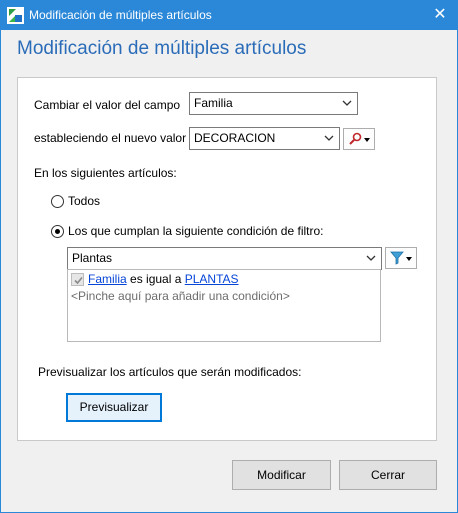 The width and height of the screenshot is (458, 513). What do you see at coordinates (235, 138) in the screenshot?
I see `new-value-select-value: DECORACION` at bounding box center [235, 138].